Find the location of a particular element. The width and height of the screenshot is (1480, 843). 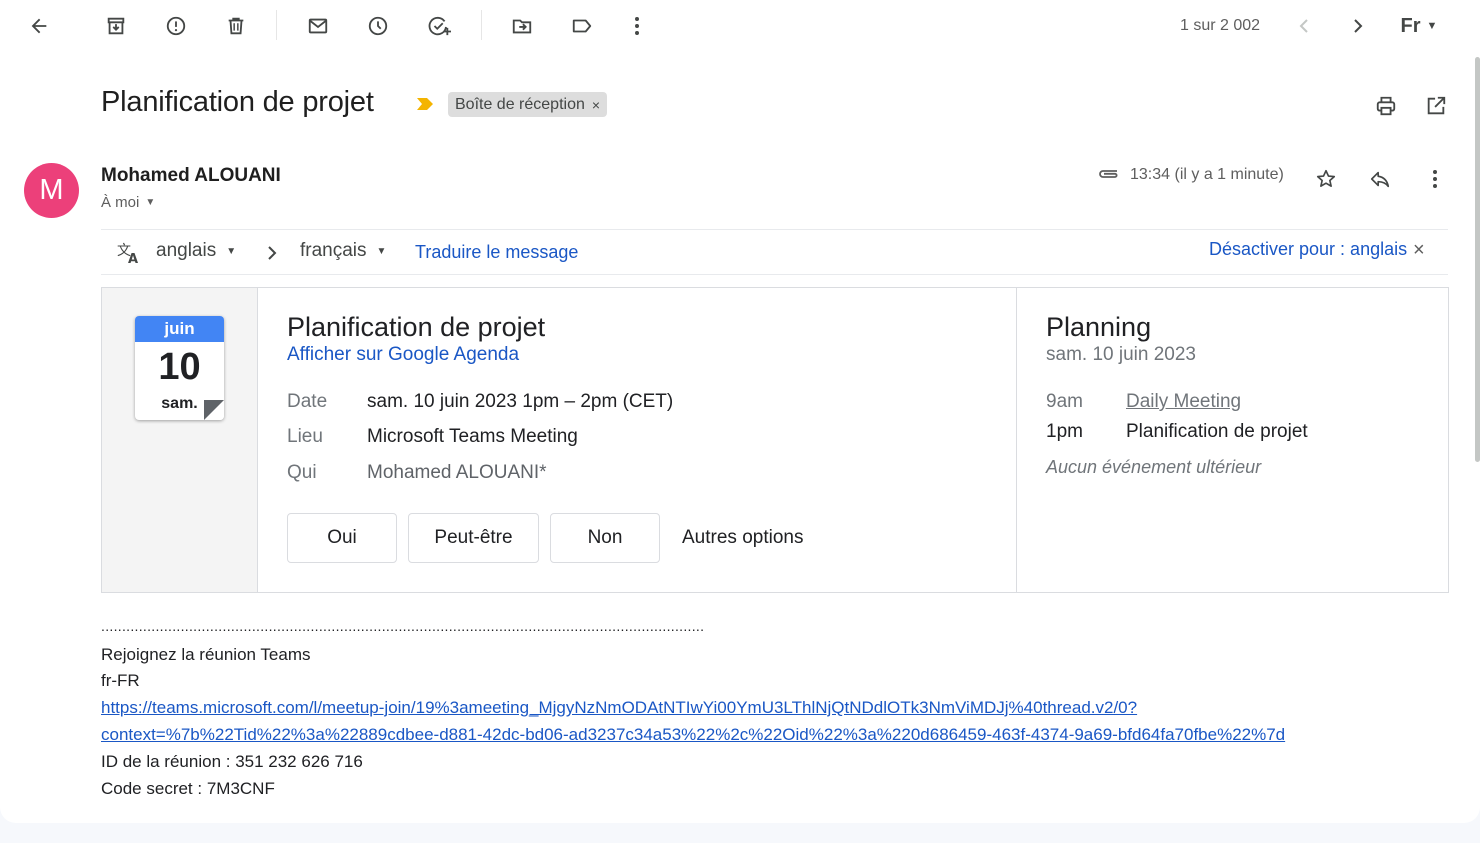

target-language-select: français ▼ is located at coordinates (343, 251).